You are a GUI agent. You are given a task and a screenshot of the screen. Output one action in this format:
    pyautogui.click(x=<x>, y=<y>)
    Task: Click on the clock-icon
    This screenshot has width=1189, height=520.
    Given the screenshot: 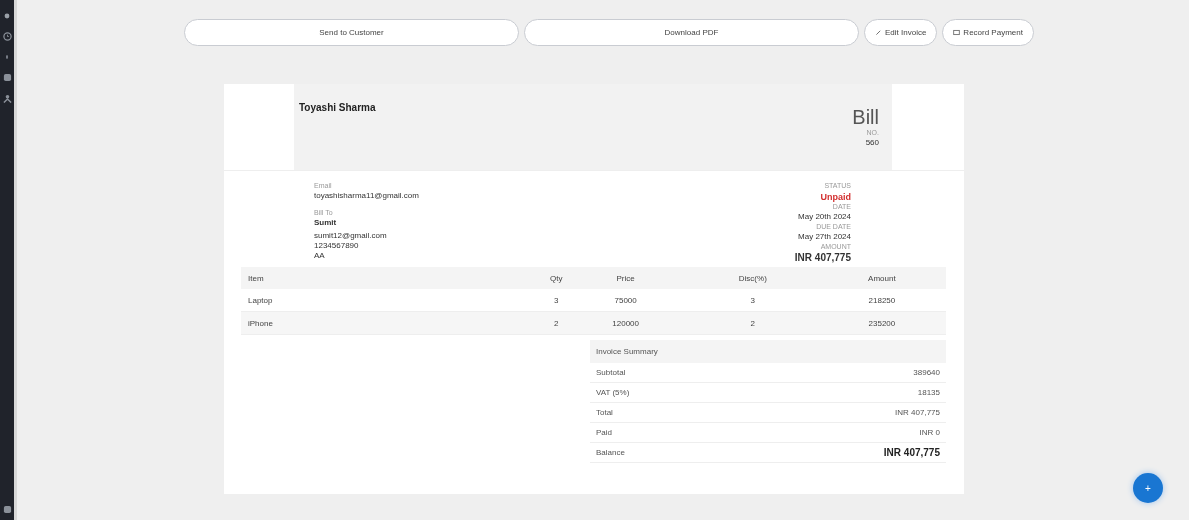 What is the action you would take?
    pyautogui.click(x=7, y=36)
    